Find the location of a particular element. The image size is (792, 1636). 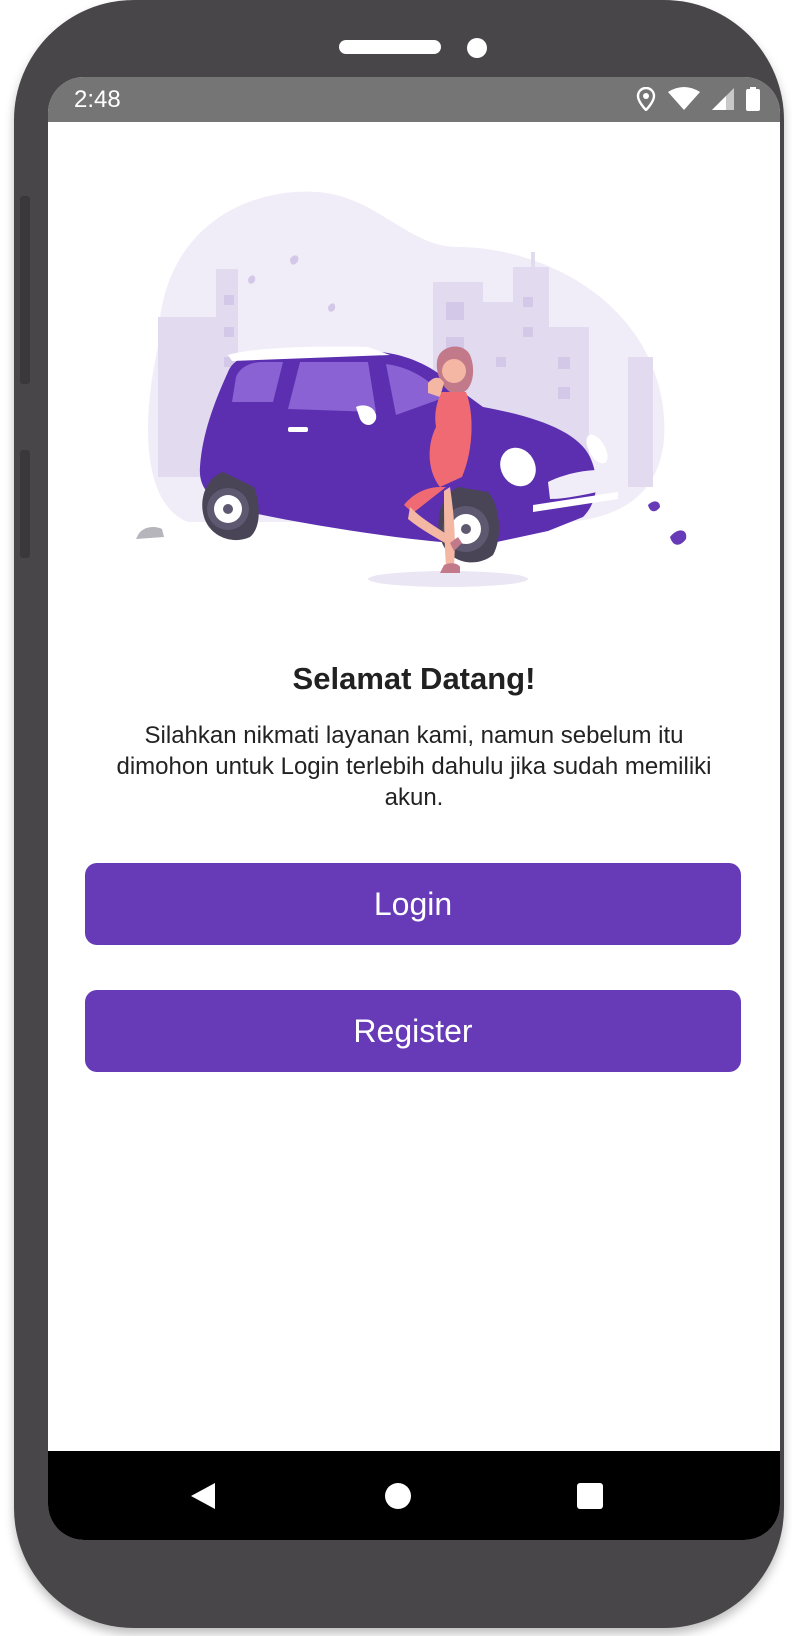

ground-shadow is located at coordinates (448, 579).